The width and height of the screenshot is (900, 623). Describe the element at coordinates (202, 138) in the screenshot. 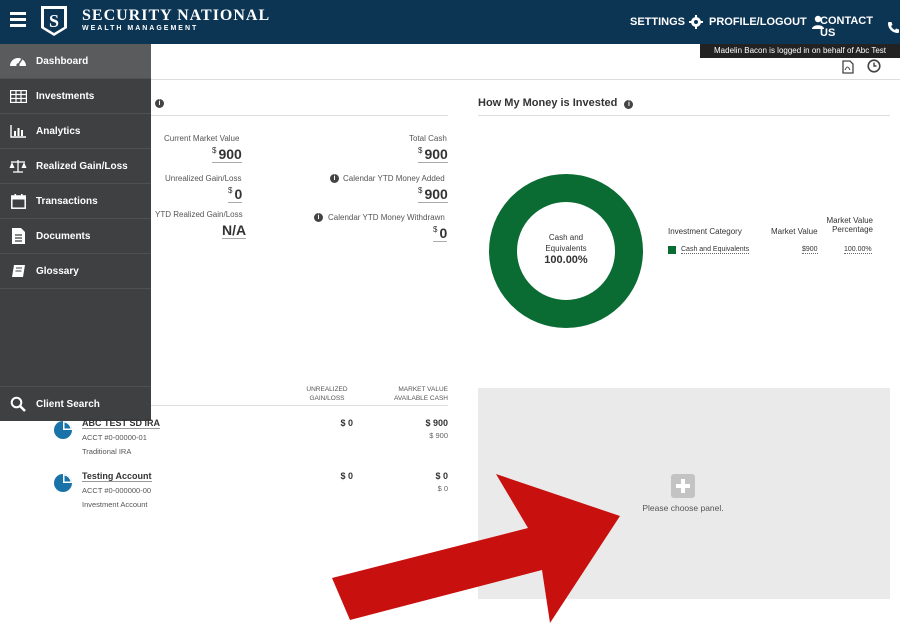

I see `current-market-value-label: Current Market Value` at that location.